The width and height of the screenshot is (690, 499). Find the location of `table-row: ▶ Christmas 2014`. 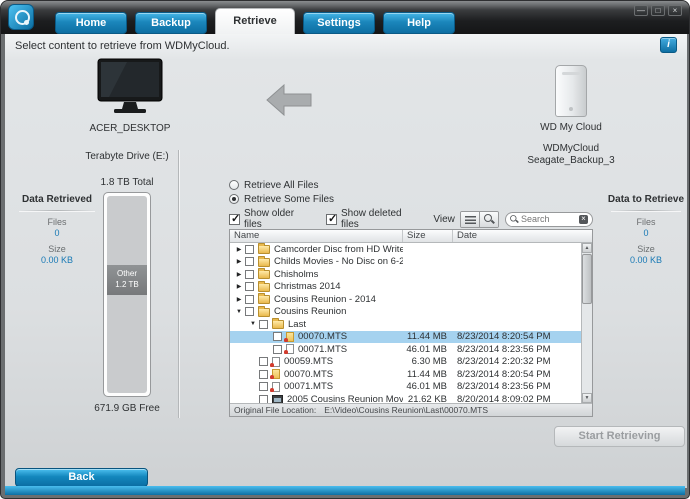

table-row: ▶ Christmas 2014 is located at coordinates (405, 287).